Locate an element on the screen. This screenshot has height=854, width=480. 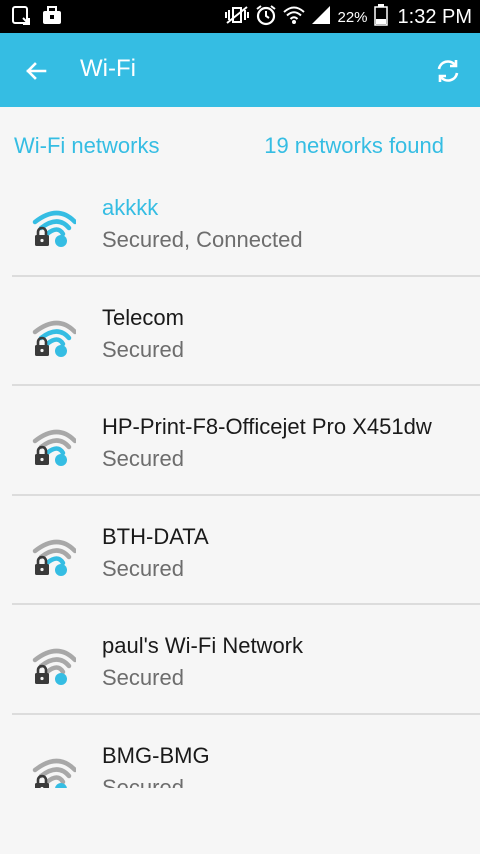
networks-count: 19 networks found is located at coordinates (354, 145).